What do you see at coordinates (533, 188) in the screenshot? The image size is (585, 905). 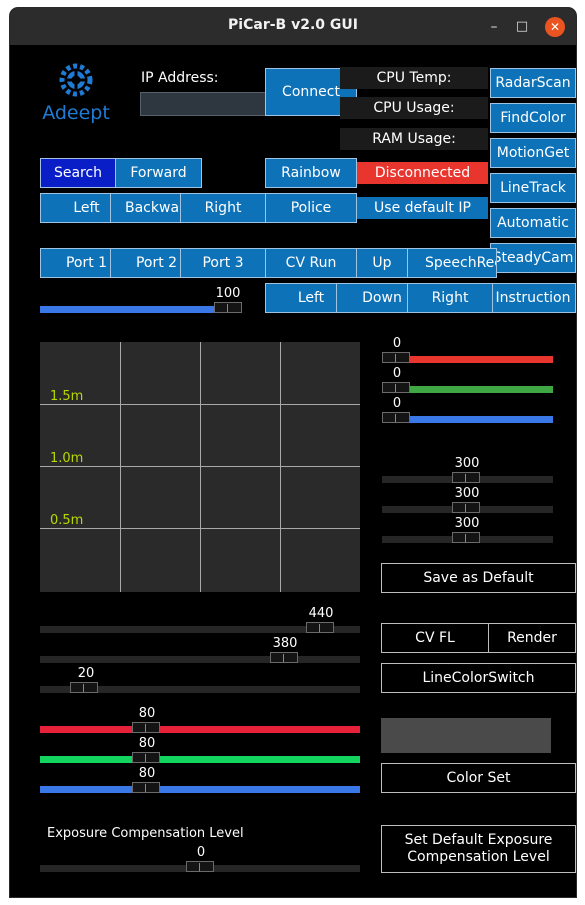 I see `linetrack-button: LineTrack` at bounding box center [533, 188].